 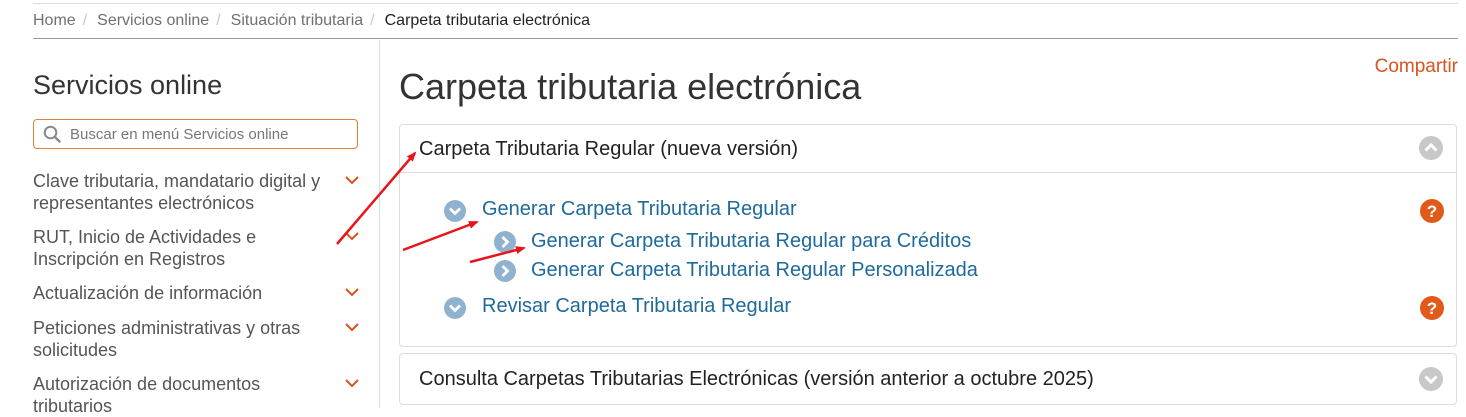 What do you see at coordinates (52, 134) in the screenshot?
I see `search-icon` at bounding box center [52, 134].